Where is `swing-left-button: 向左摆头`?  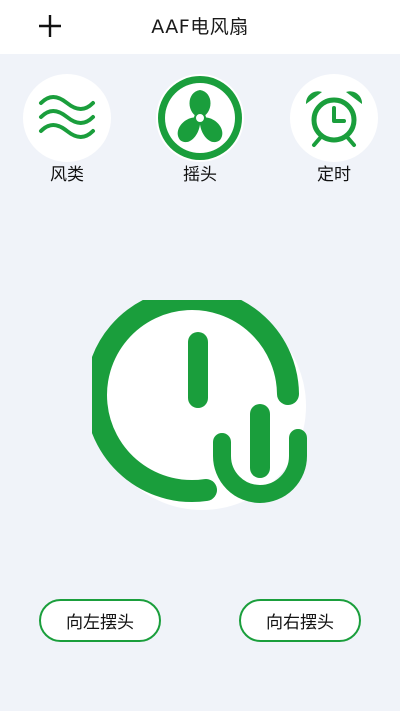 swing-left-button: 向左摆头 is located at coordinates (100, 620).